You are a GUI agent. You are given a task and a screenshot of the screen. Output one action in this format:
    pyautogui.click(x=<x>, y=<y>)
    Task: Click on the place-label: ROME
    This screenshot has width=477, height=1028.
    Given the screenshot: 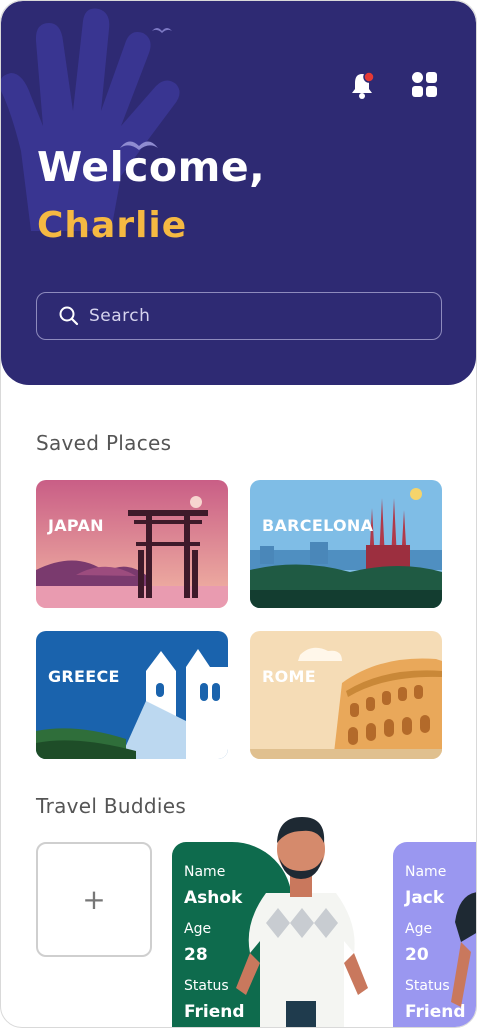 What is the action you would take?
    pyautogui.click(x=289, y=676)
    